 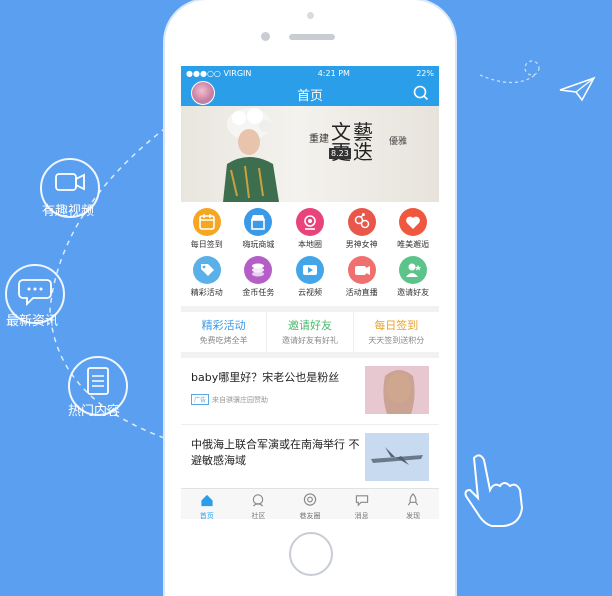 What do you see at coordinates (206, 515) in the screenshot?
I see `tab-label: 首页` at bounding box center [206, 515].